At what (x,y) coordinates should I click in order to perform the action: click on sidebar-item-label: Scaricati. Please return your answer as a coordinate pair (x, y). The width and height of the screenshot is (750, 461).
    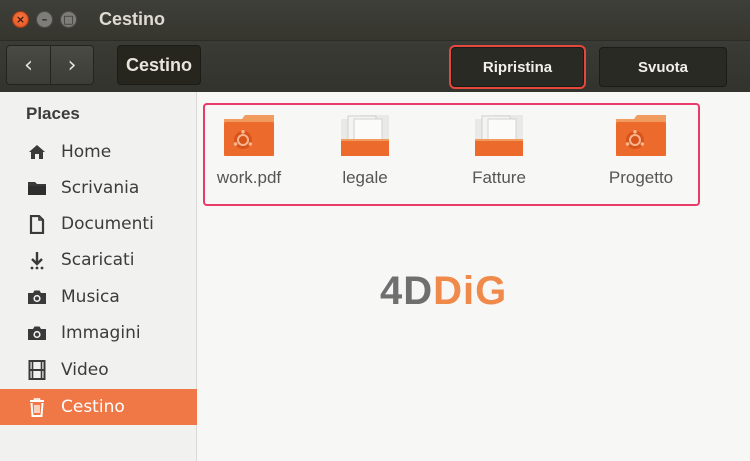
    Looking at the image, I should click on (98, 260).